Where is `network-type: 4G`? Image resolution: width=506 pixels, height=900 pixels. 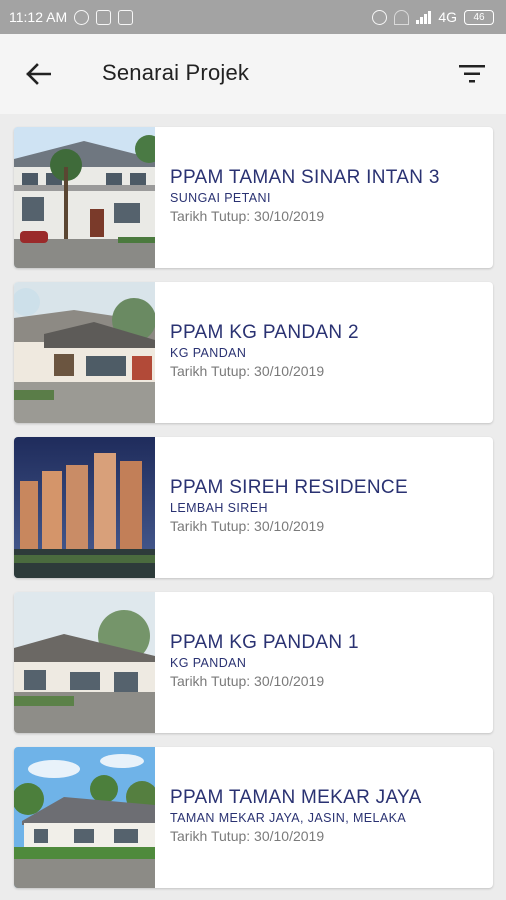 network-type: 4G is located at coordinates (447, 17).